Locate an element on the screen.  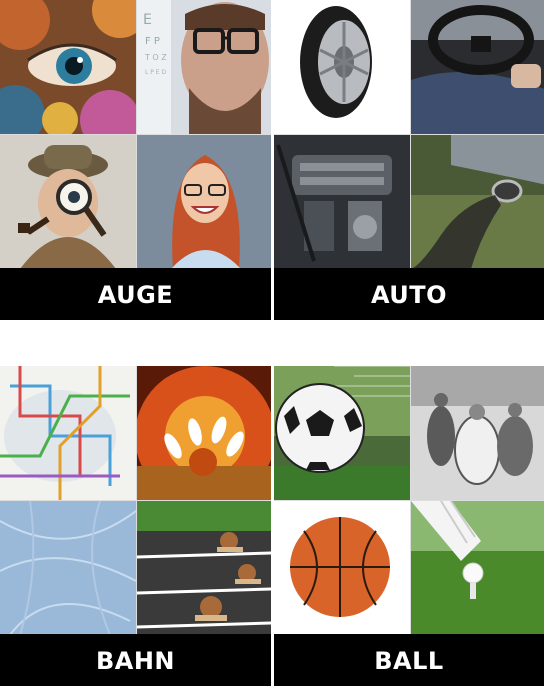
ice-rink-image is located at coordinates (68, 567).